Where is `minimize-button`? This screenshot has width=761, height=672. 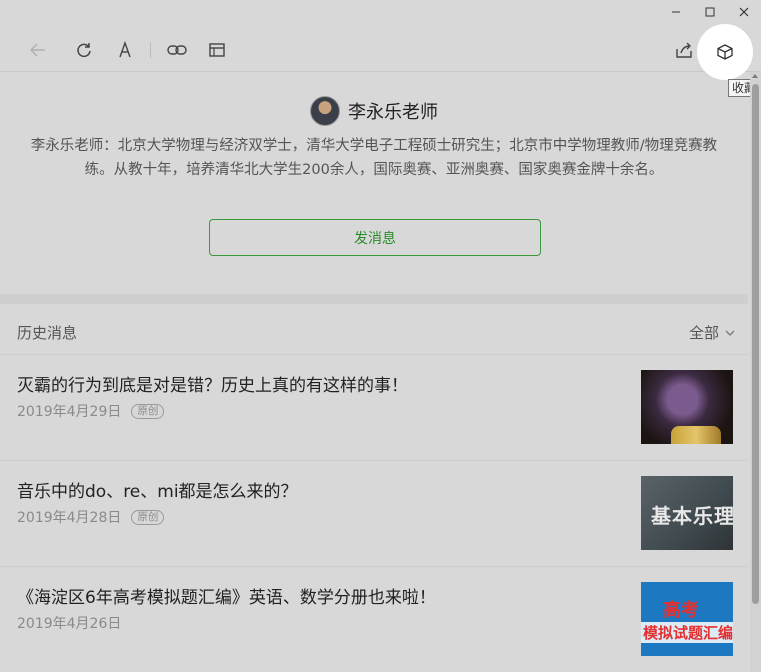
minimize-button is located at coordinates (676, 12).